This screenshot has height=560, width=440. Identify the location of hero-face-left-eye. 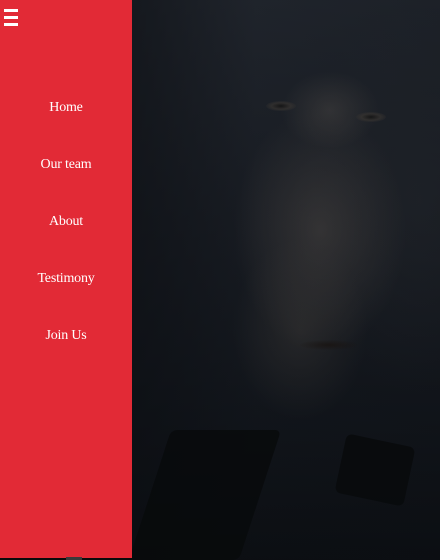
(281, 106).